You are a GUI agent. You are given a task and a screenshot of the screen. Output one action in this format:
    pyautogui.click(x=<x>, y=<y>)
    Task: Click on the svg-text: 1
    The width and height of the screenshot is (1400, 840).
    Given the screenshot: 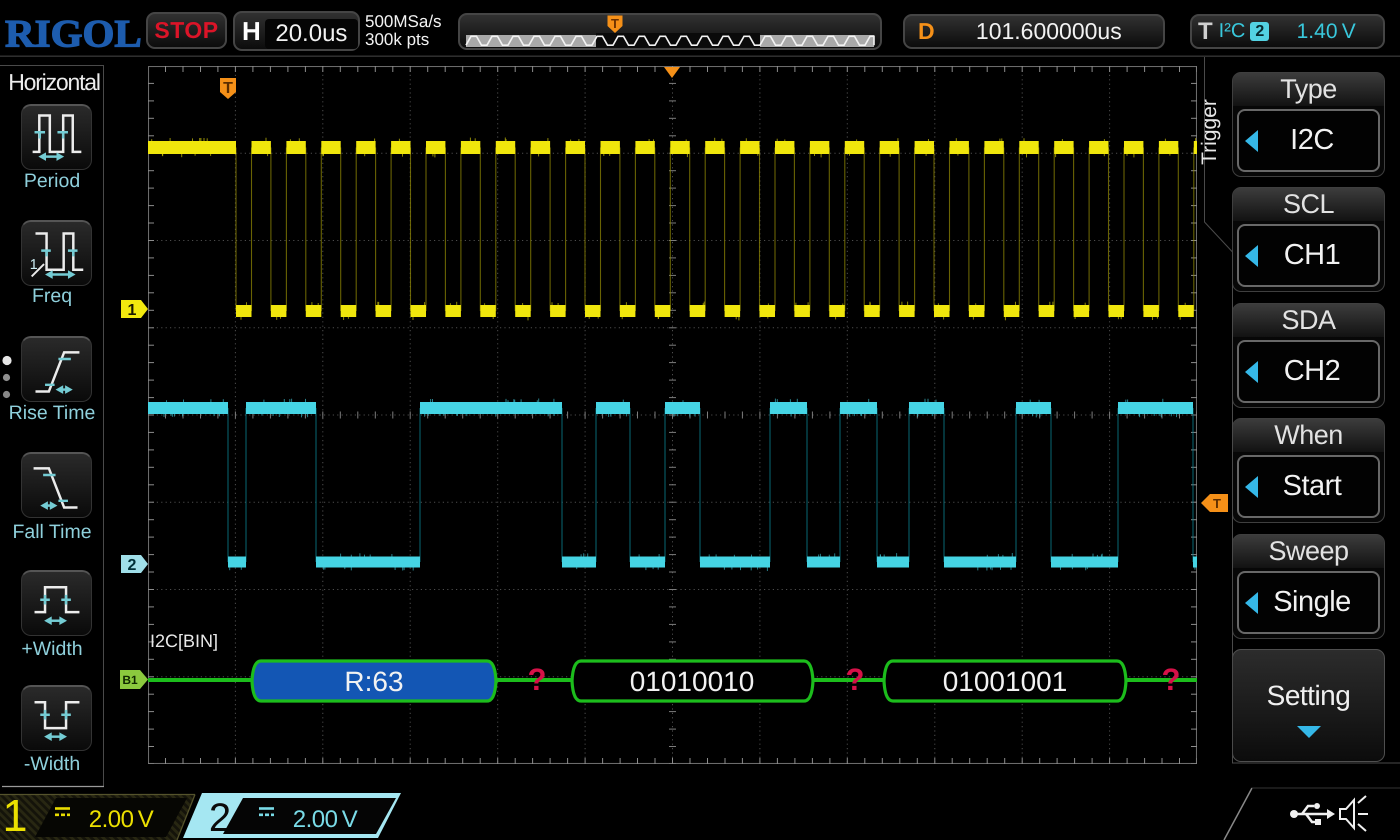 What is the action you would take?
    pyautogui.click(x=14, y=815)
    